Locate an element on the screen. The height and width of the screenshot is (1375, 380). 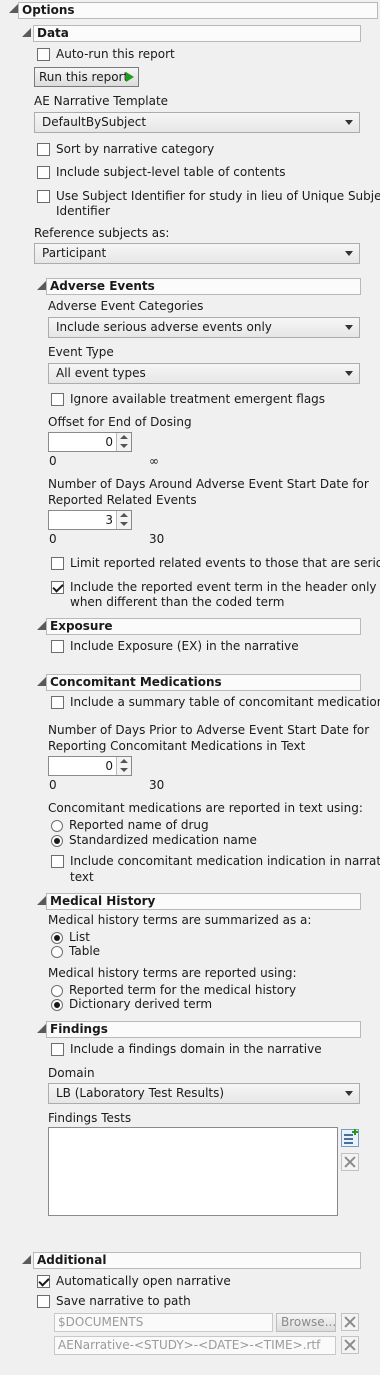
remove-test-icon is located at coordinates (350, 1162).